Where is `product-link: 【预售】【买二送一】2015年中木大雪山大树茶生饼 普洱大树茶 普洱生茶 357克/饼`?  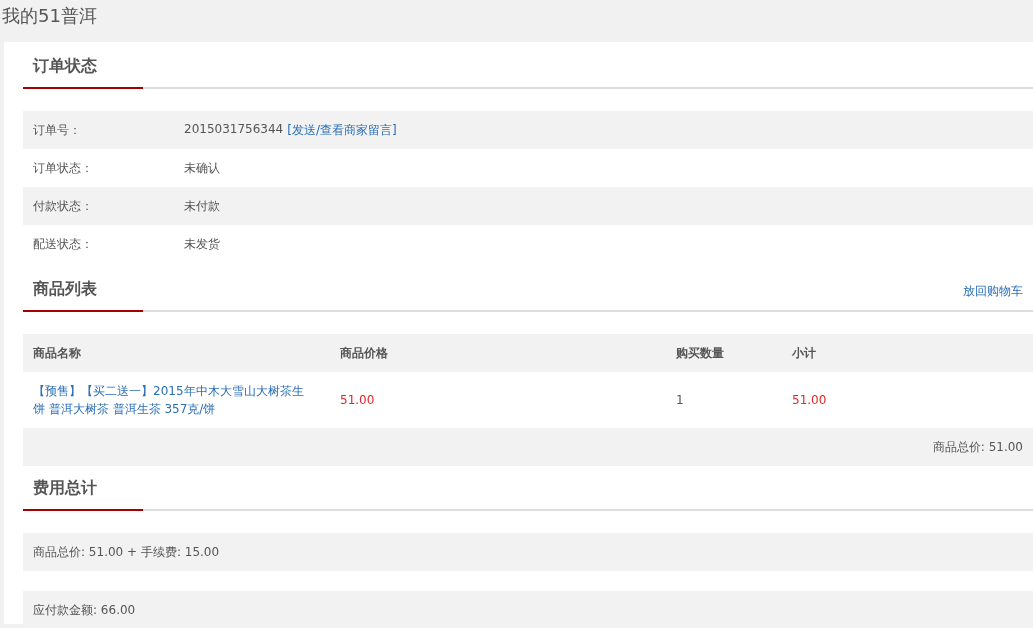 product-link: 【预售】【买二送一】2015年中木大雪山大树茶生饼 普洱大树茶 普洱生茶 357克/饼 is located at coordinates (169, 400).